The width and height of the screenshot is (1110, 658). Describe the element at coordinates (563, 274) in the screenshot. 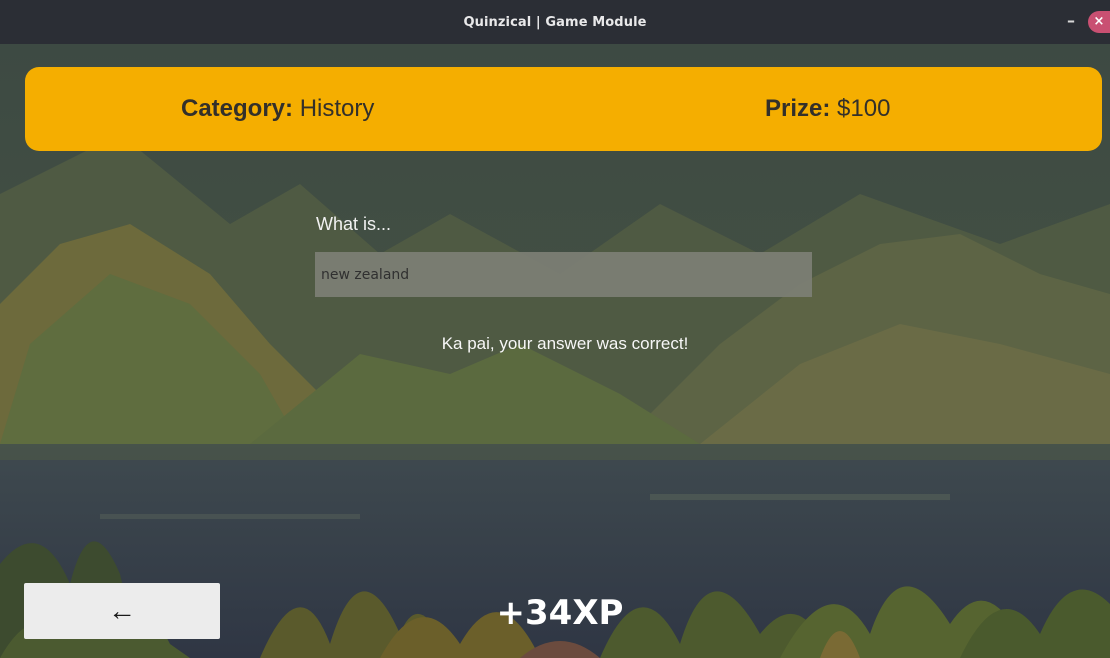

I see `answer-input` at that location.